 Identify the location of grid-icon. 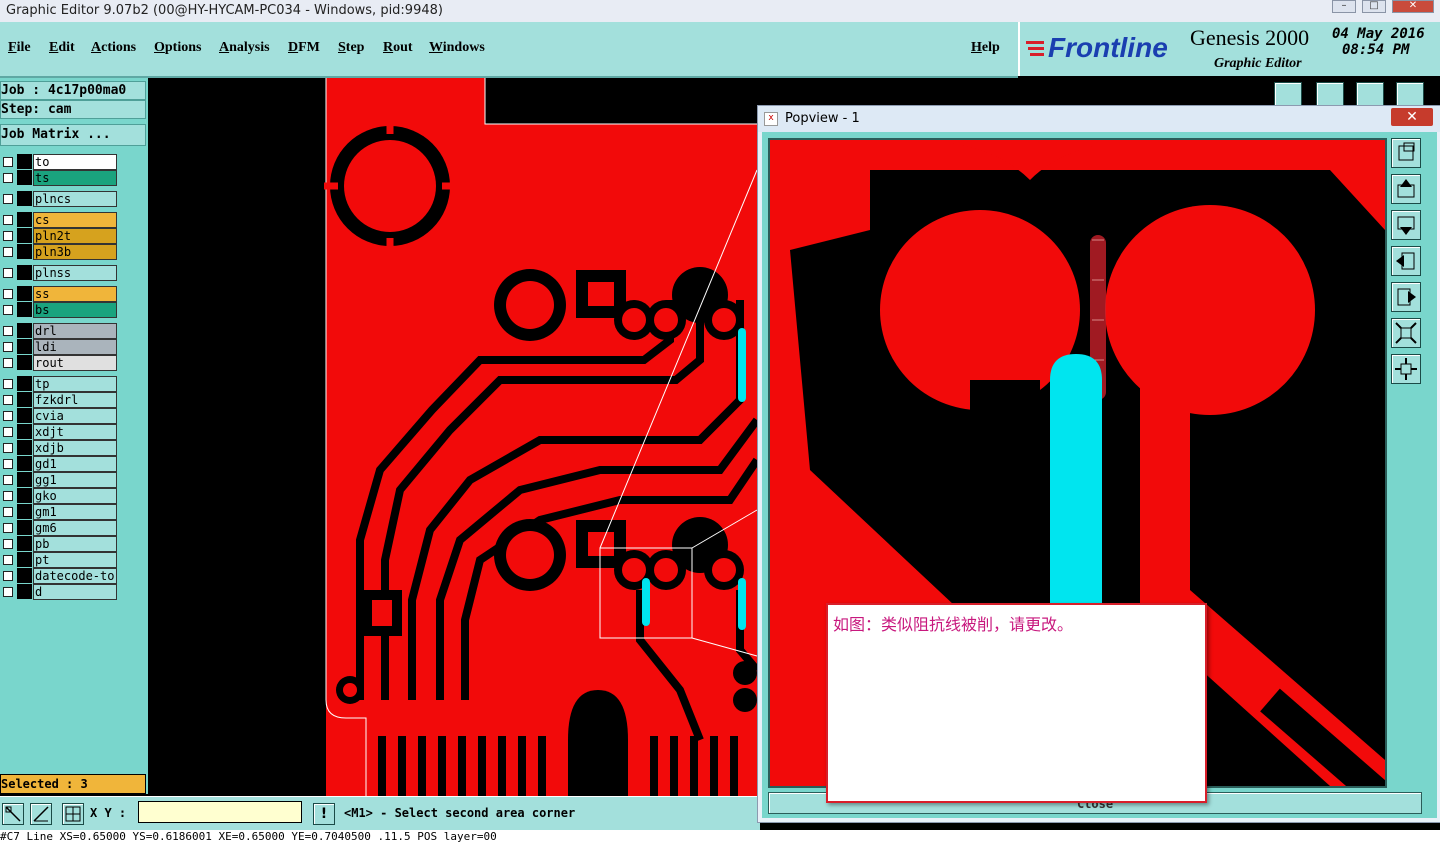
(73, 814).